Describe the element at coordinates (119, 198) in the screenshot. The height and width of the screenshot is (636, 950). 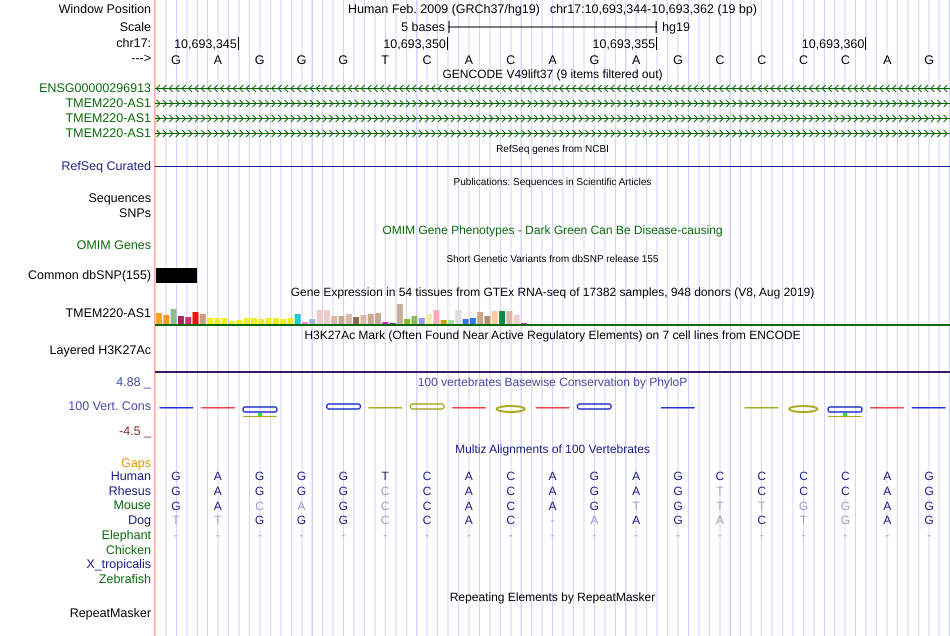
I see `track-label: Sequences` at that location.